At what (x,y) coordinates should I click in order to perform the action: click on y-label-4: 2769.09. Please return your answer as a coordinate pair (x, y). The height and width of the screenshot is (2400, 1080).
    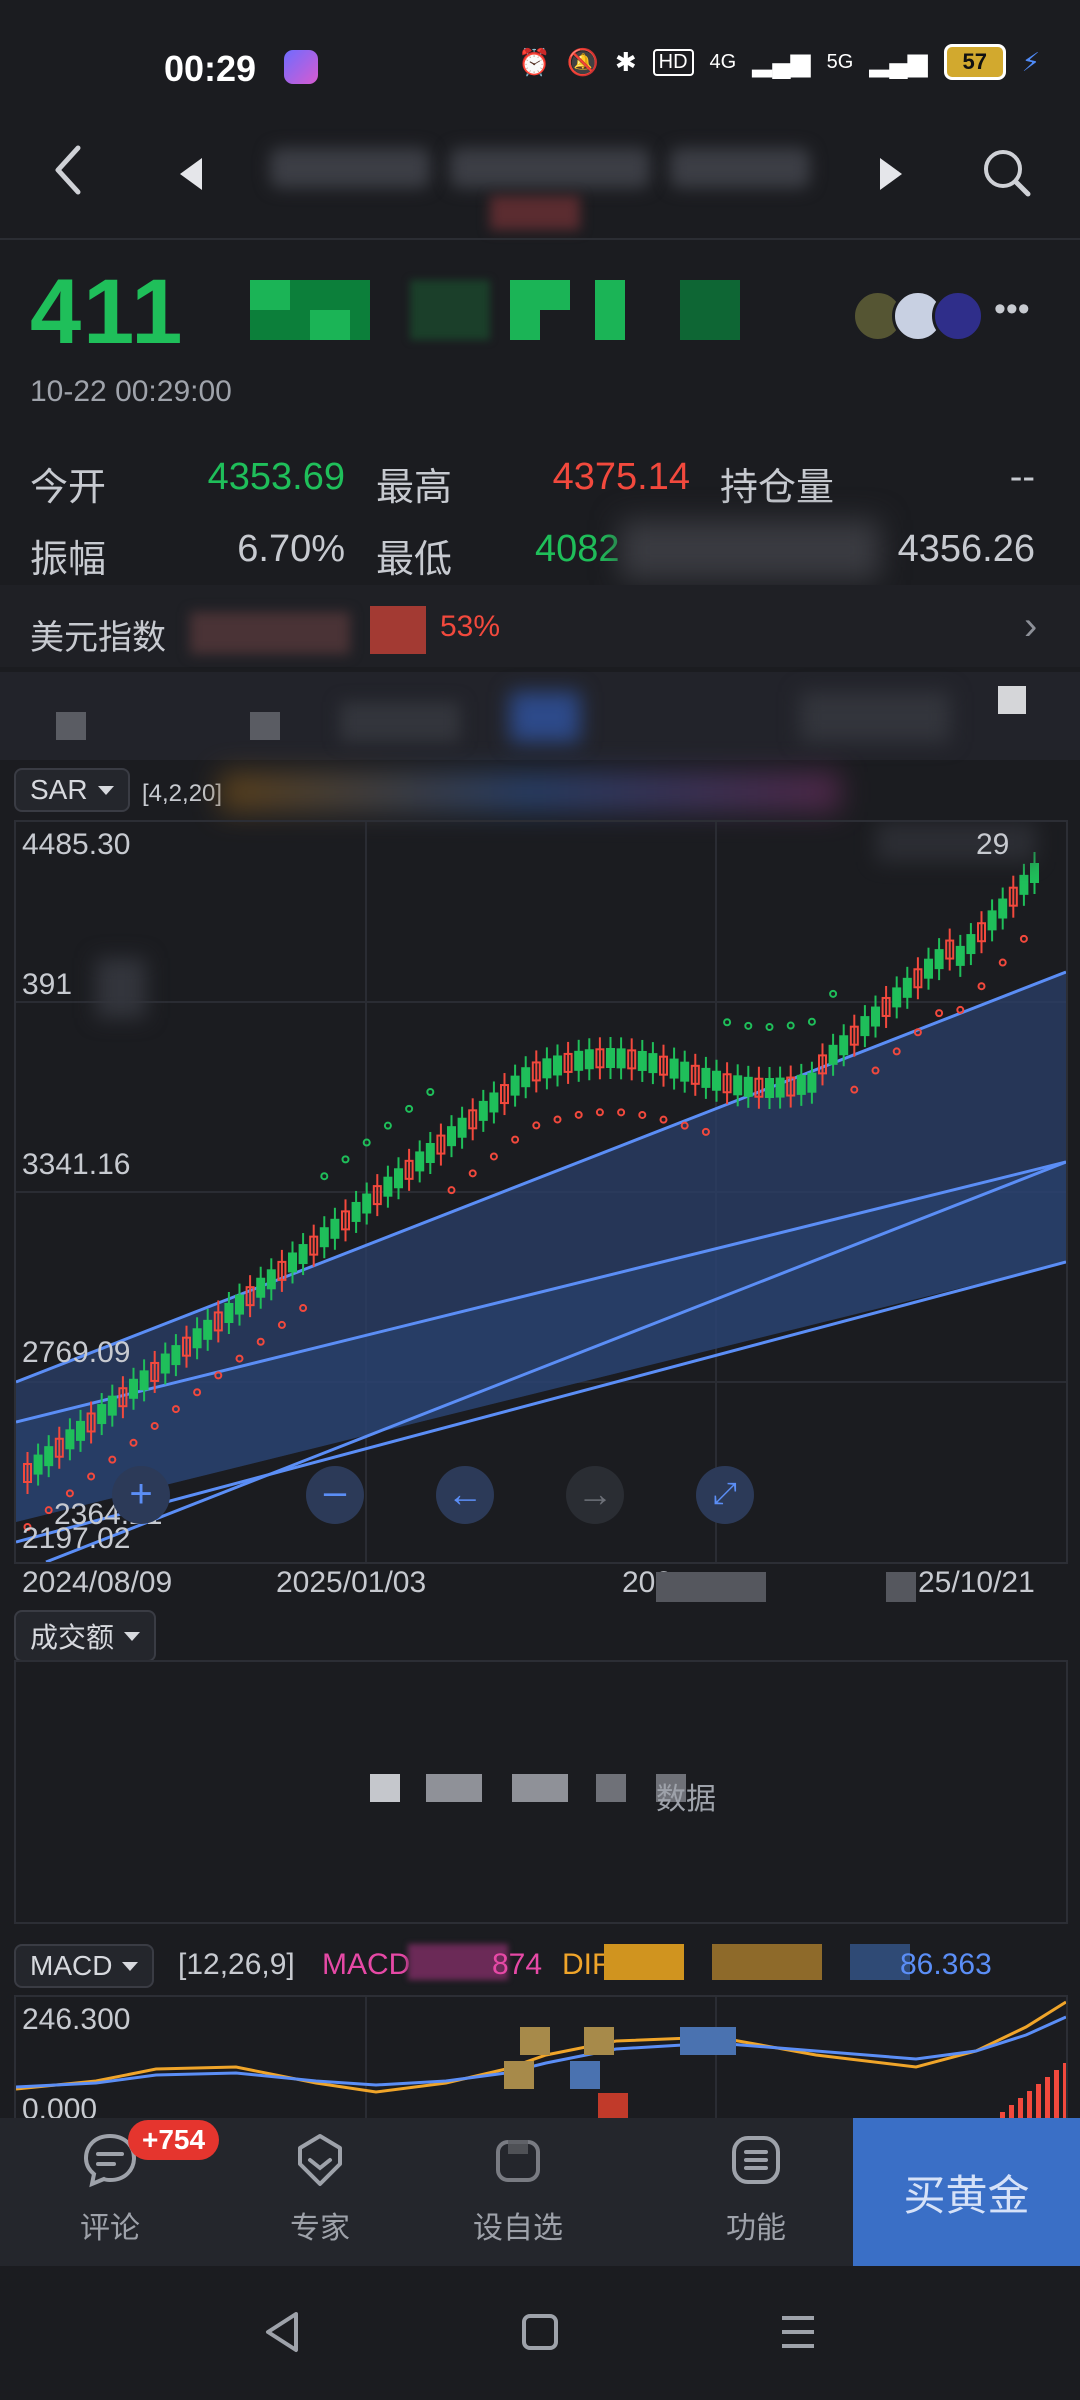
    Looking at the image, I should click on (76, 1352).